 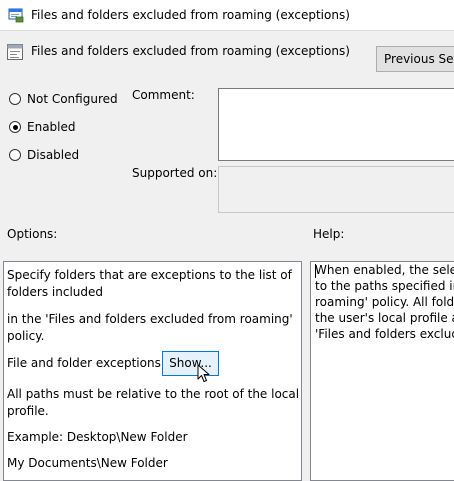 I want to click on help-line-1: When enabled, the selecte, so click(x=384, y=270).